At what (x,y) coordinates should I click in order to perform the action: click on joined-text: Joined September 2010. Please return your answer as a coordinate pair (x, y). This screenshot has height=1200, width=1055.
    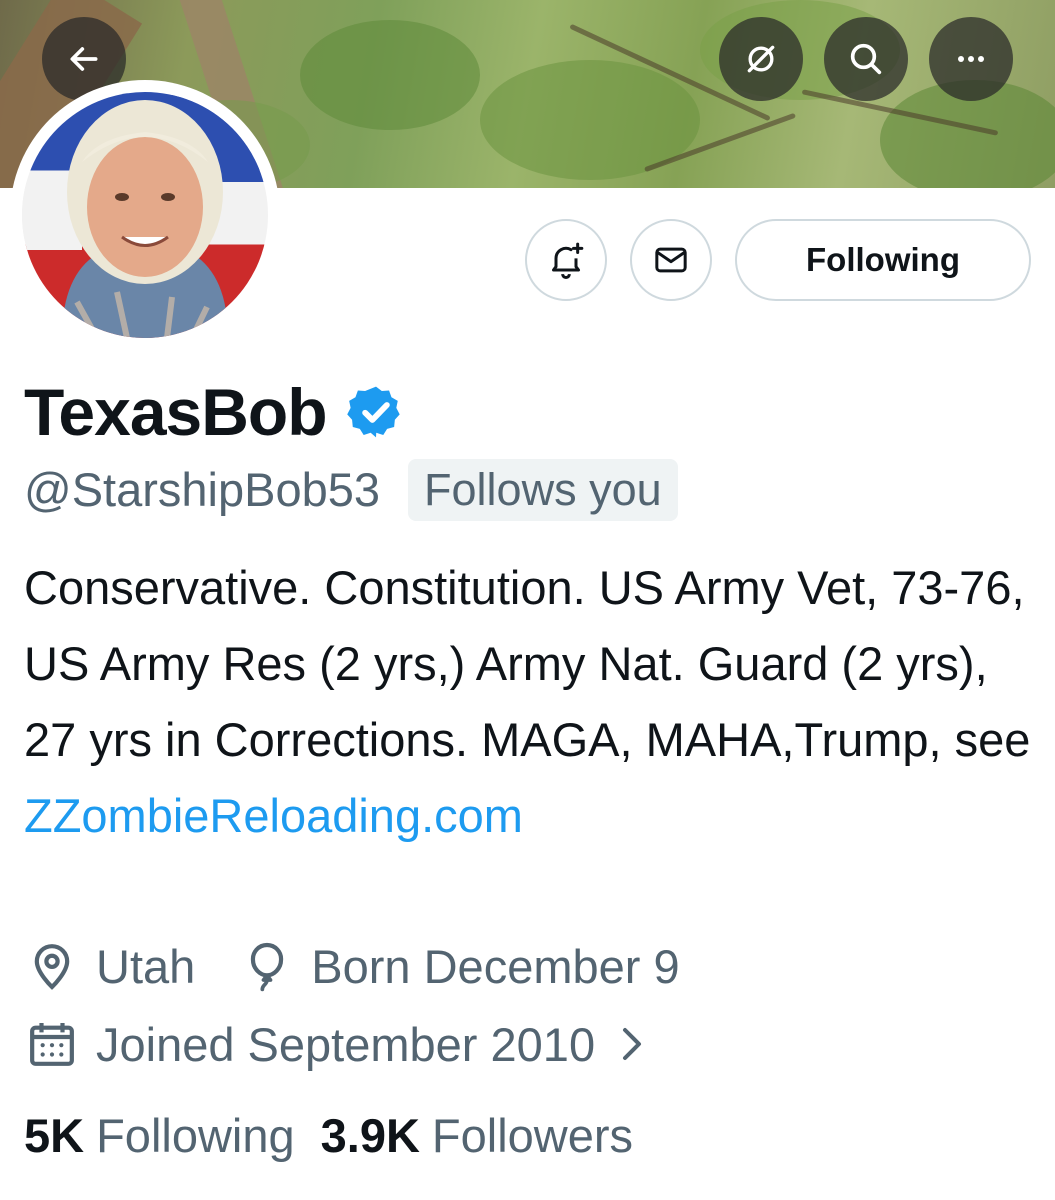
    Looking at the image, I should click on (346, 1044).